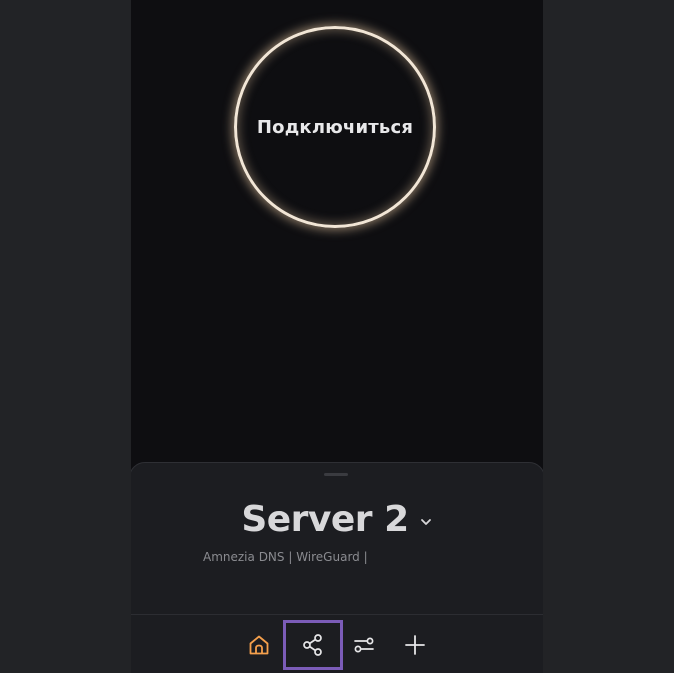  I want to click on settings-sliders-icon, so click(364, 645).